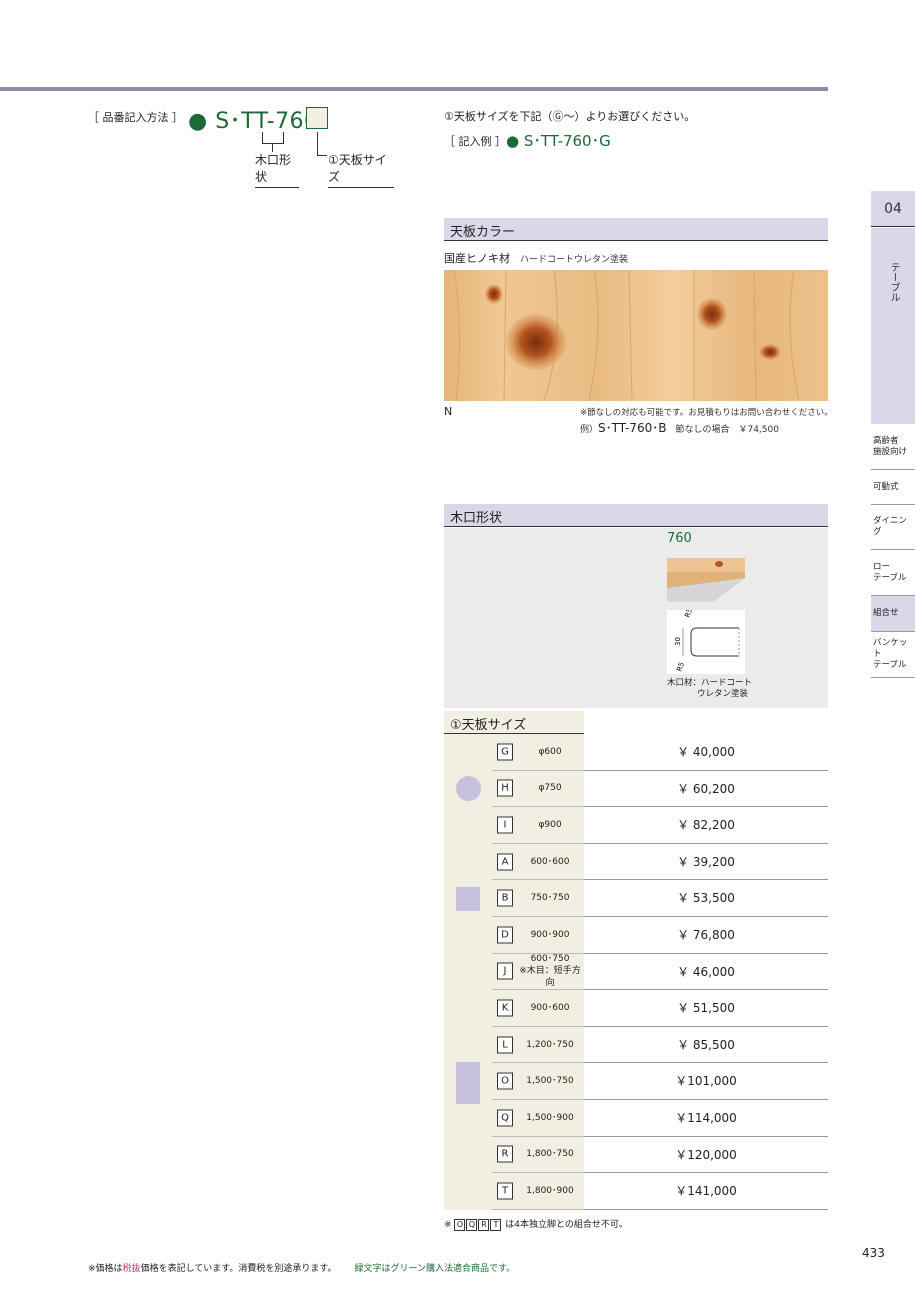 The image size is (915, 1294). What do you see at coordinates (550, 1008) in the screenshot?
I see `size-dimension: 900･600` at bounding box center [550, 1008].